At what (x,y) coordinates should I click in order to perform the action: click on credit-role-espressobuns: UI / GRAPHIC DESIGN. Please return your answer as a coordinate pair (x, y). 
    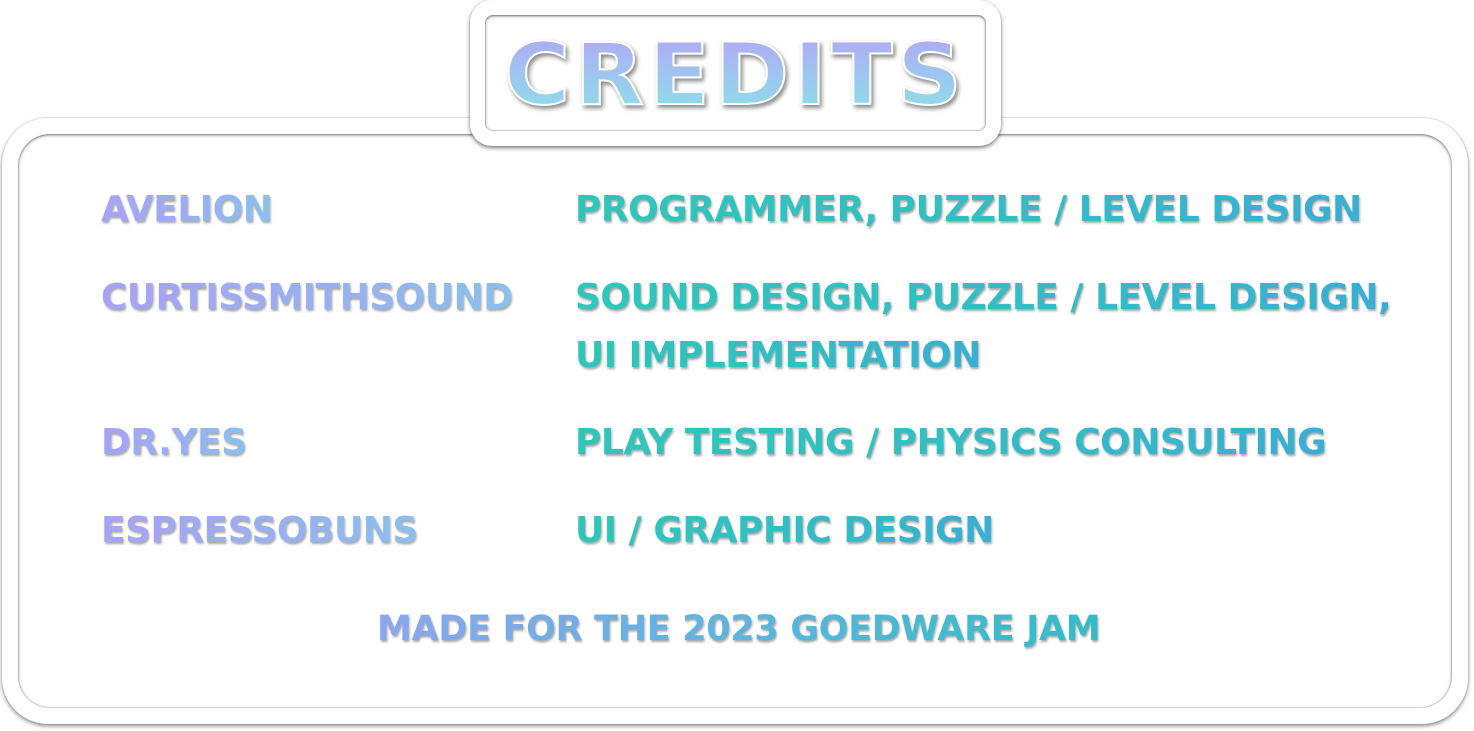
    Looking at the image, I should click on (784, 530).